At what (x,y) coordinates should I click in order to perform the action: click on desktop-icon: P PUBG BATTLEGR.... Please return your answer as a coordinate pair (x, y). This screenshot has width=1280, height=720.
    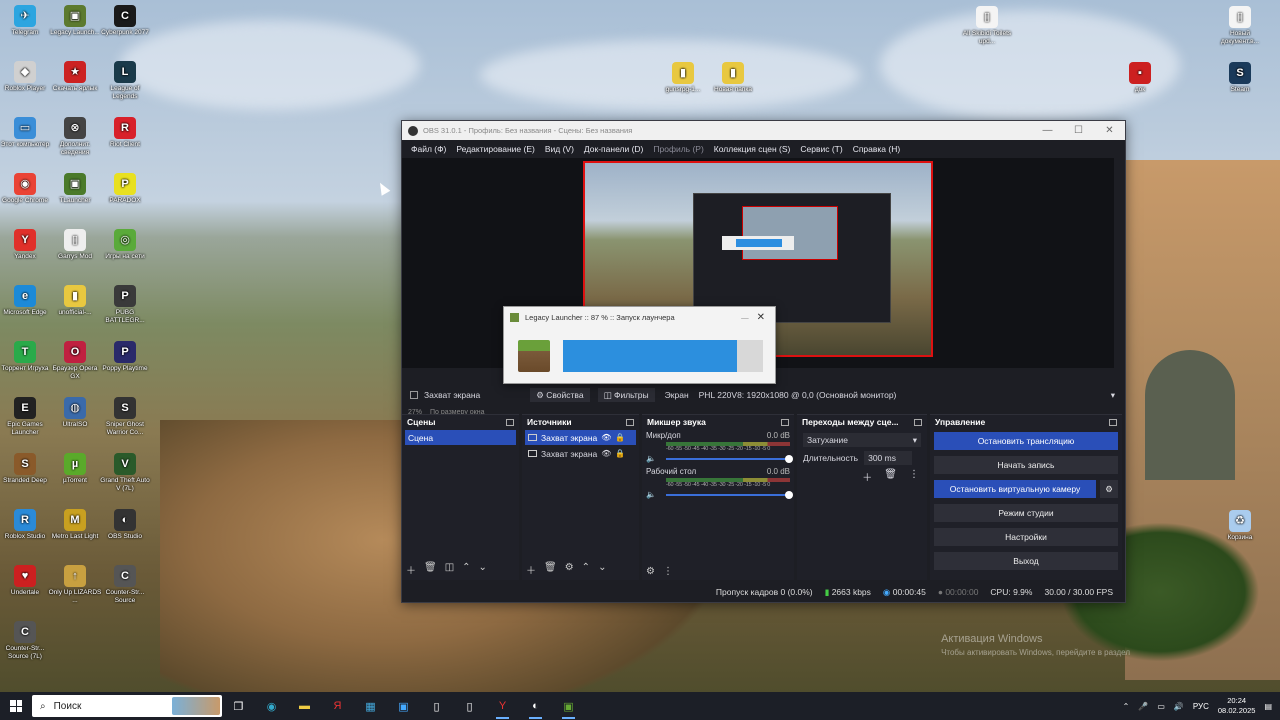
    Looking at the image, I should click on (125, 305).